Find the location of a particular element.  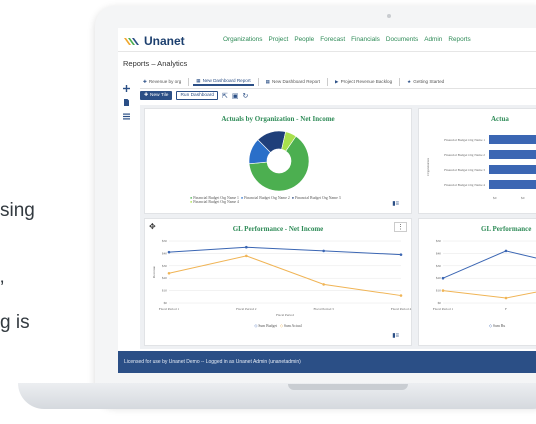

hbar-category: Financial Budget Org Name 2 is located at coordinates (464, 155).